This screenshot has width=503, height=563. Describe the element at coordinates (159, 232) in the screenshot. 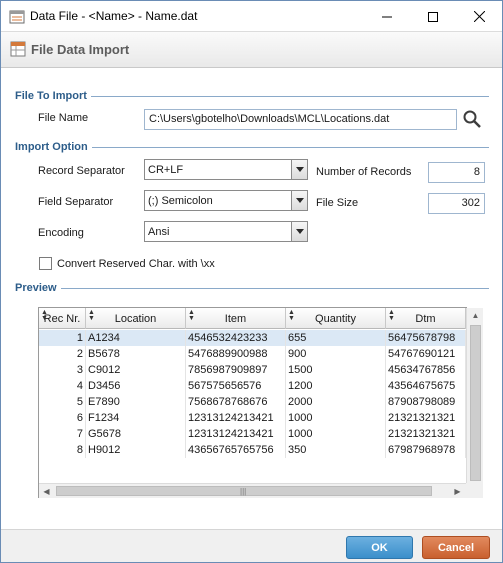

I see `encoding-value: Ansi` at that location.